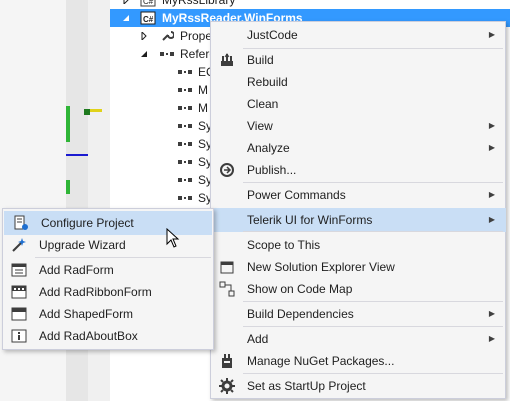 The height and width of the screenshot is (401, 510). What do you see at coordinates (260, 126) in the screenshot?
I see `menu-item-label: View` at bounding box center [260, 126].